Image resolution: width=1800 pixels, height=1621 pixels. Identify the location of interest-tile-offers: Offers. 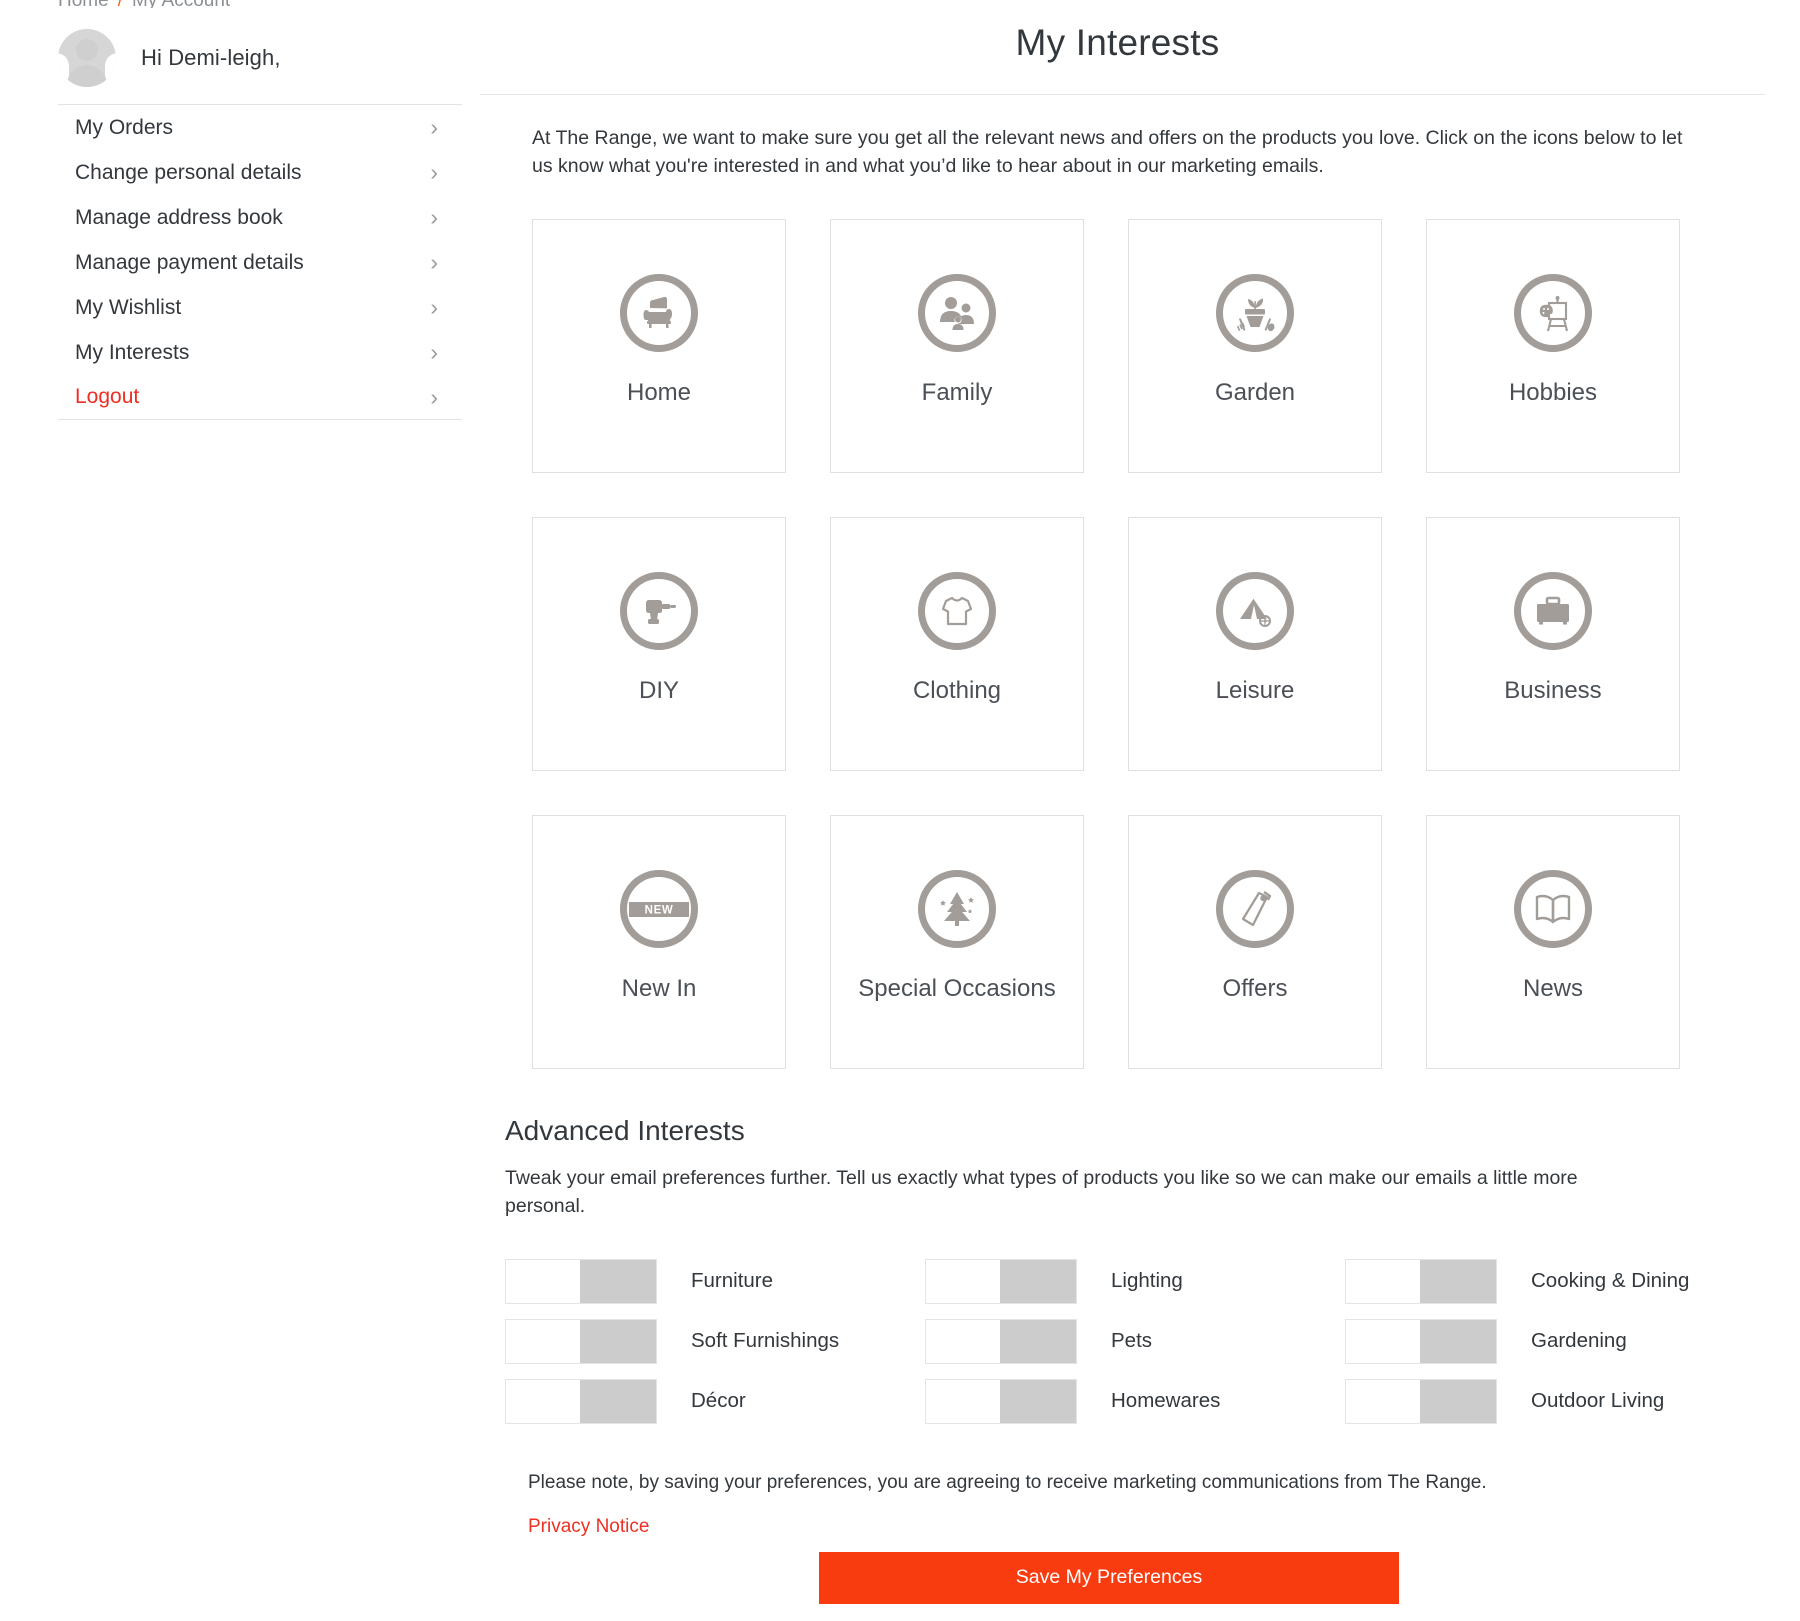
(1255, 942).